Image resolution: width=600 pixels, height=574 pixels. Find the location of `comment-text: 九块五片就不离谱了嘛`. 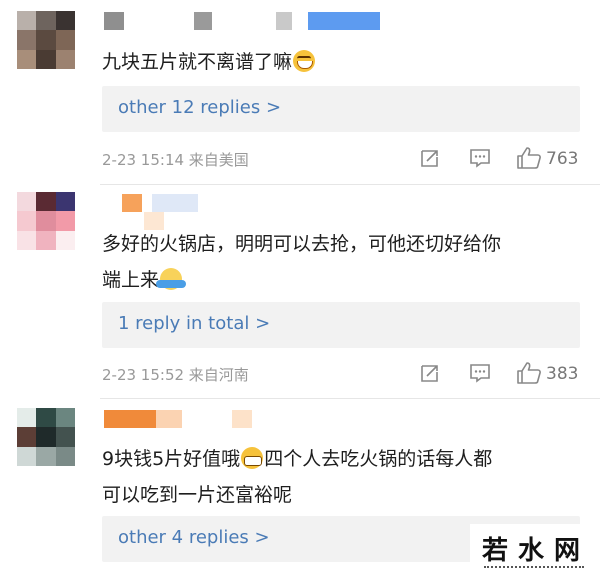

comment-text: 九块五片就不离谱了嘛 is located at coordinates (342, 62).